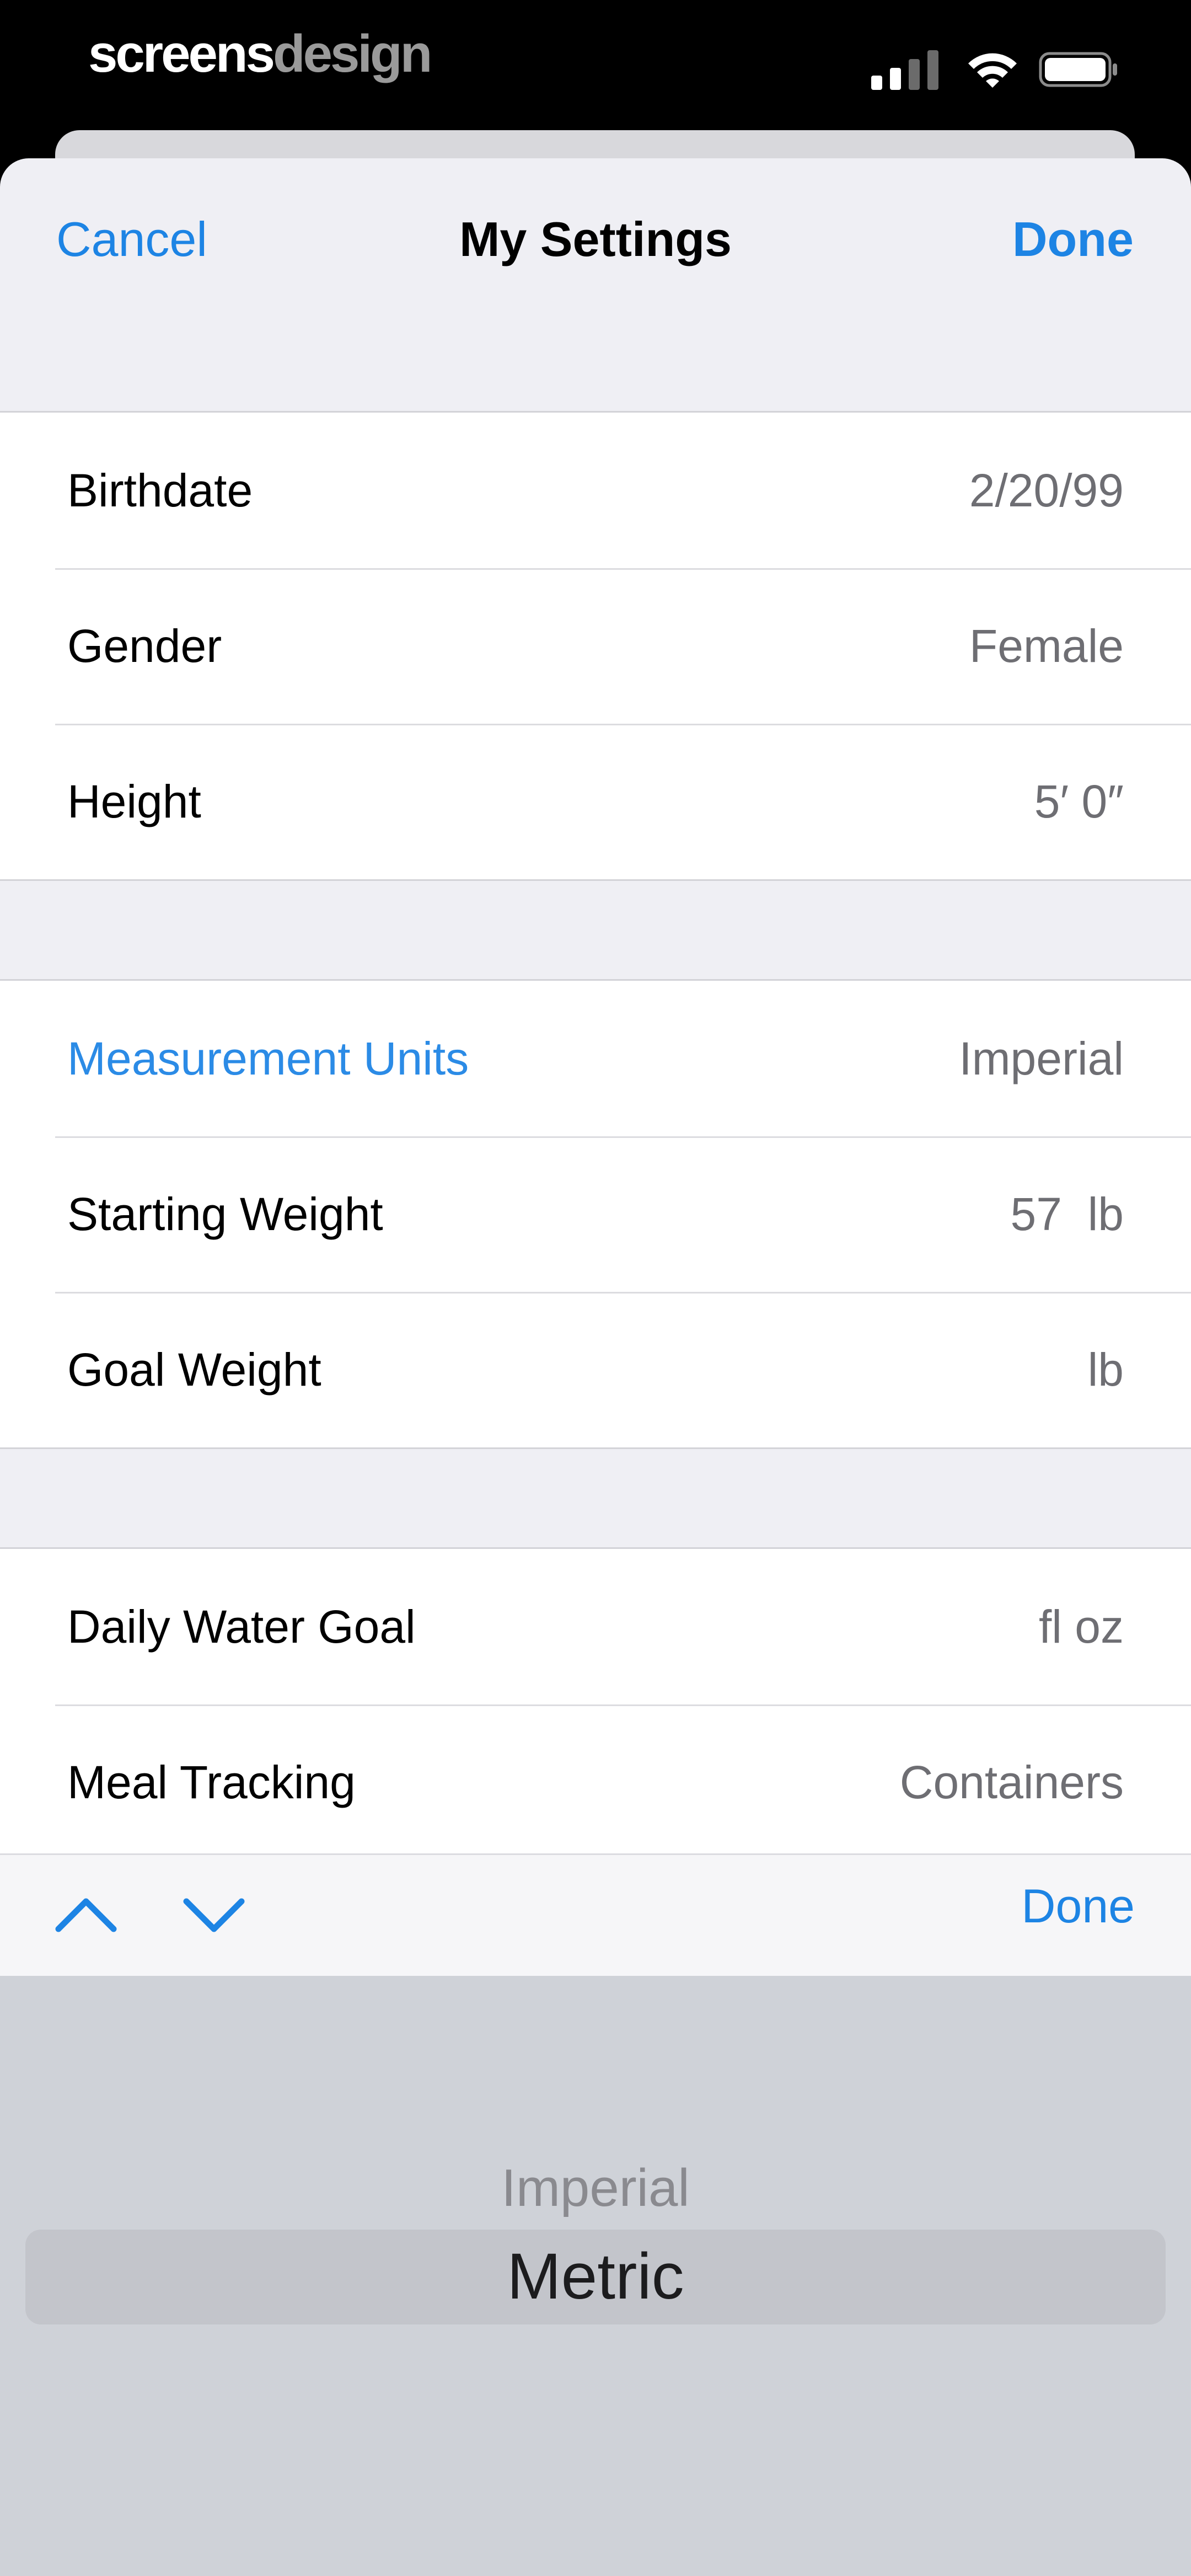  Describe the element at coordinates (242, 1627) in the screenshot. I see `row-label: Daily Water Goal` at that location.